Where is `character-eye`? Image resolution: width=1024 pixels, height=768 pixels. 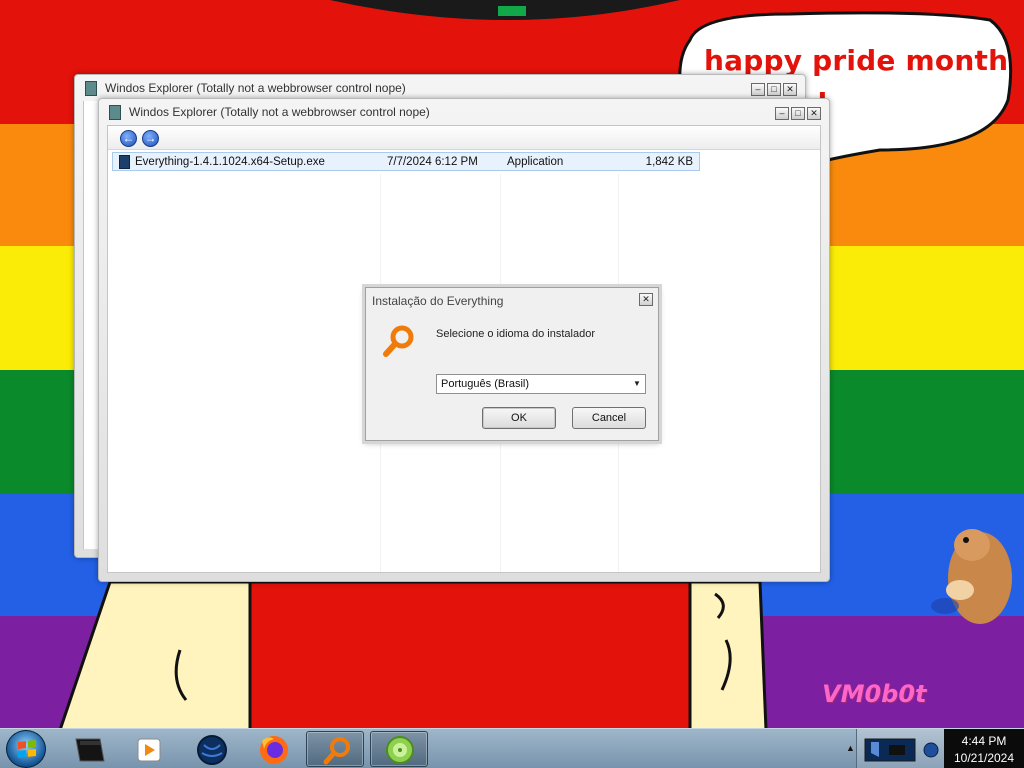
character-eye is located at coordinates (512, 11).